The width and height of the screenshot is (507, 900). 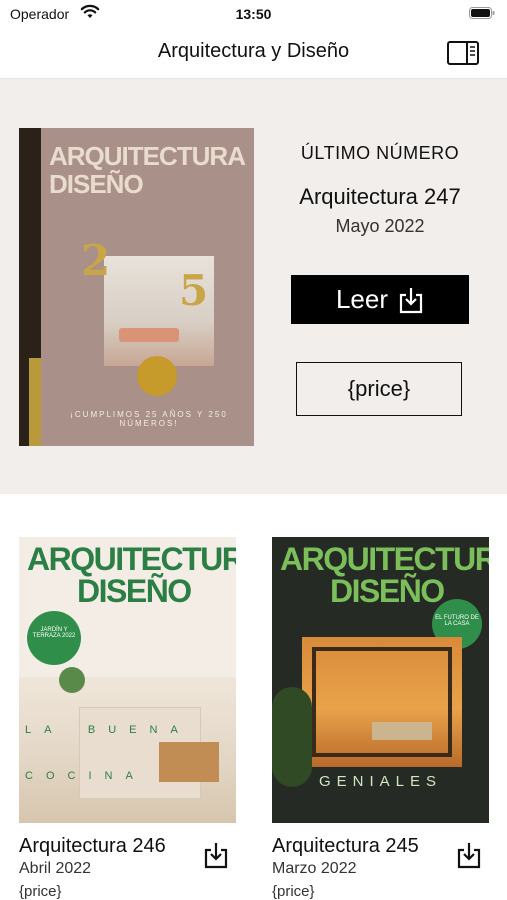 I want to click on issue-date: Marzo 2022, so click(x=314, y=868).